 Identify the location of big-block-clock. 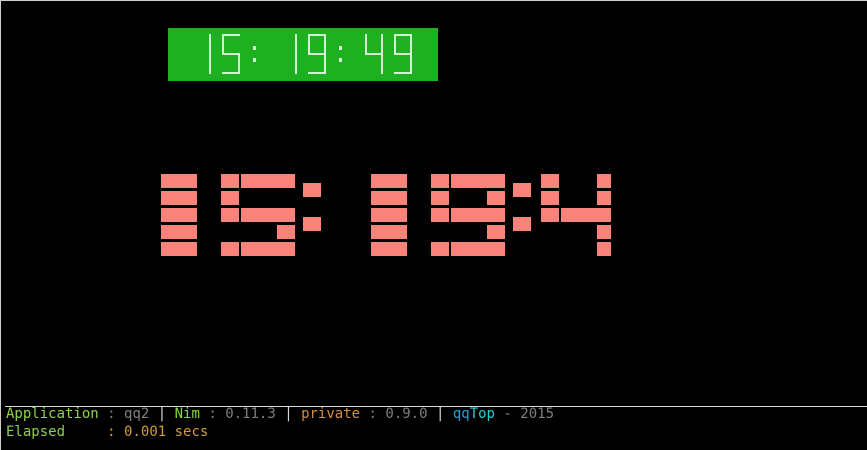
(371, 216).